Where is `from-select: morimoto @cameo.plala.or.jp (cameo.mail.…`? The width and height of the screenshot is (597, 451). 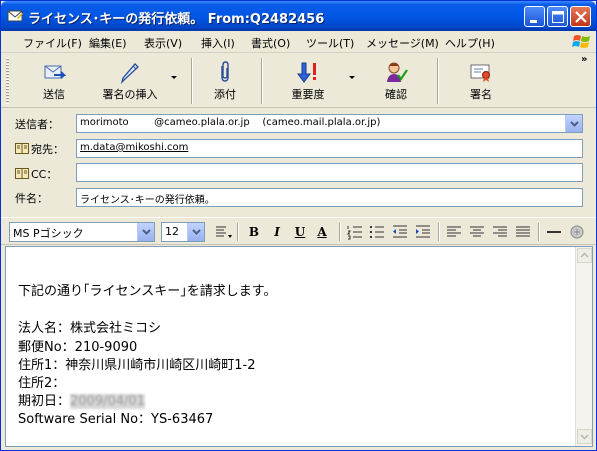
from-select: morimoto @cameo.plala.or.jp (cameo.mail.… is located at coordinates (329, 123).